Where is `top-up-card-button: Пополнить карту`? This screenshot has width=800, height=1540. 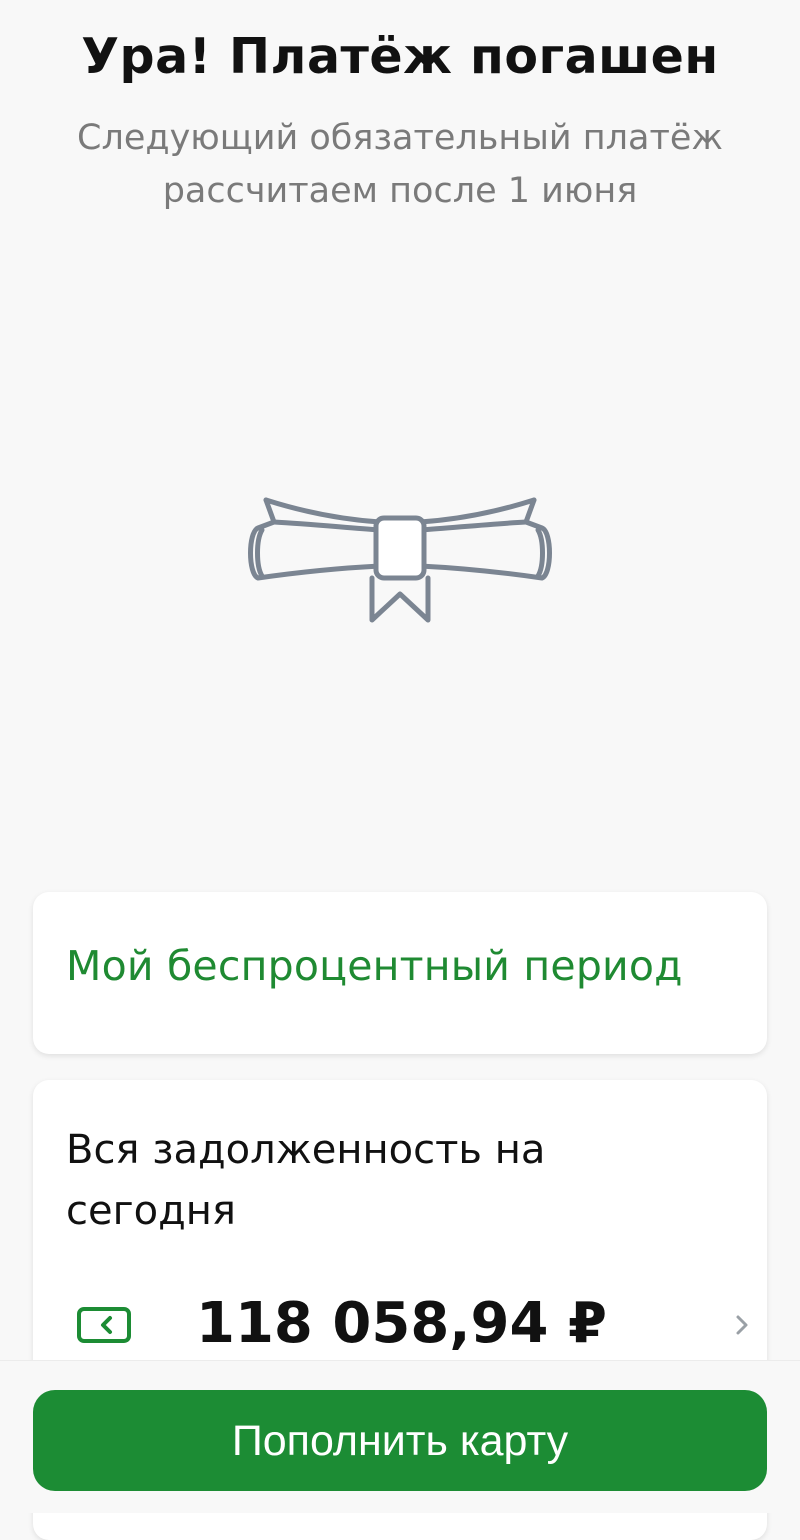 top-up-card-button: Пополнить карту is located at coordinates (400, 1440).